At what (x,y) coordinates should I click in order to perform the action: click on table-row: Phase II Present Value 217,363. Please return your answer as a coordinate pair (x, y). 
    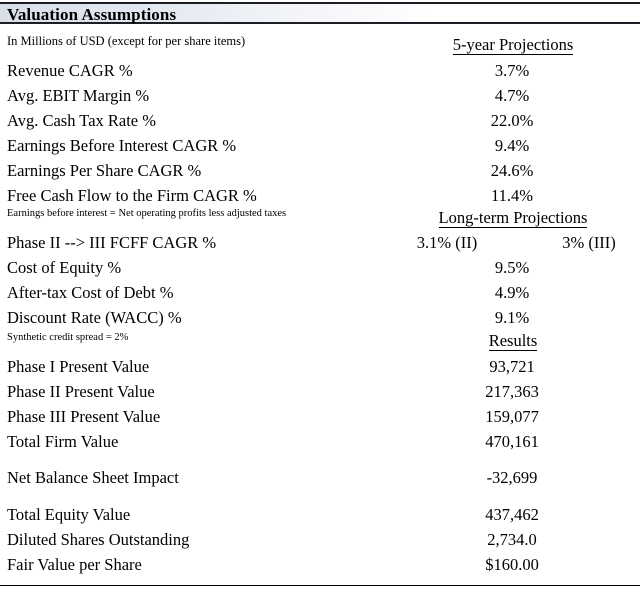
    Looking at the image, I should click on (320, 392).